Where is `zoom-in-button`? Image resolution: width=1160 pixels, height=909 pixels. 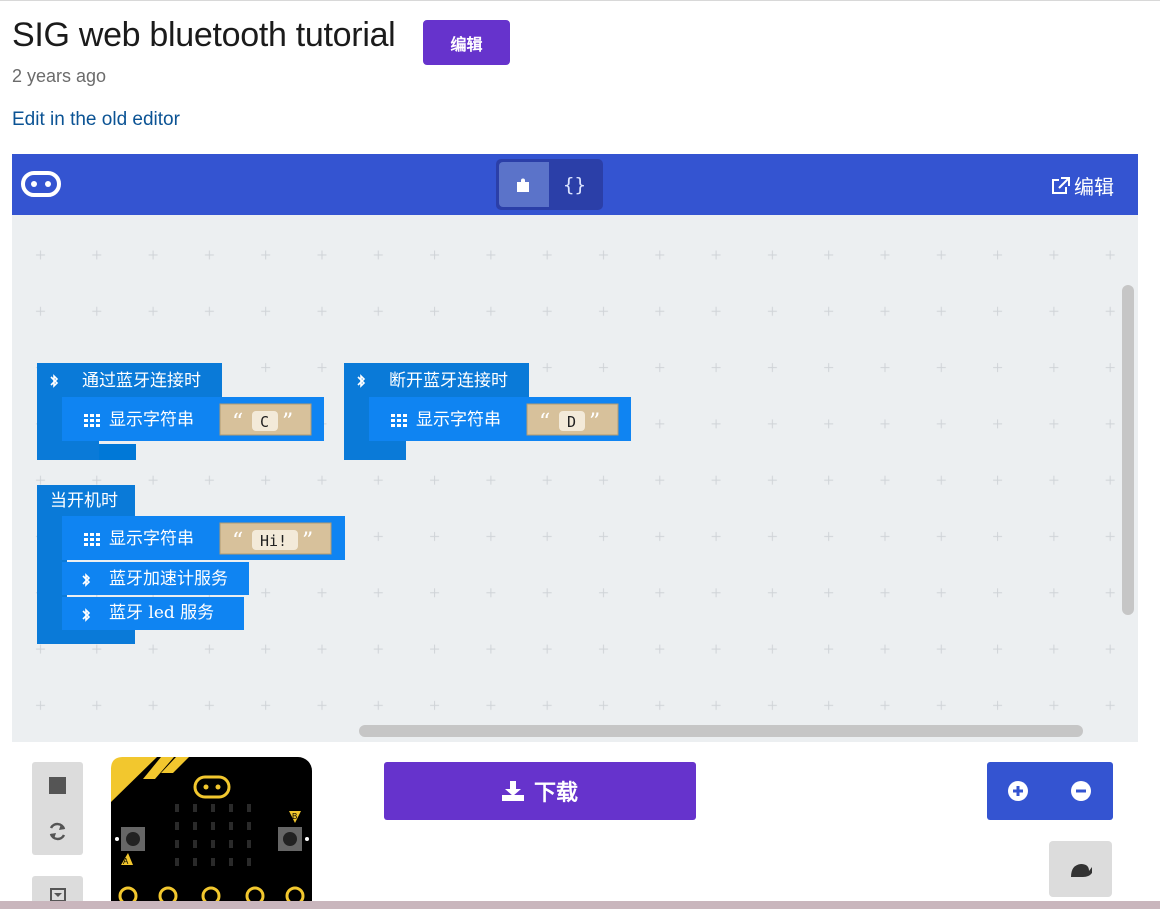 zoom-in-button is located at coordinates (1018, 791).